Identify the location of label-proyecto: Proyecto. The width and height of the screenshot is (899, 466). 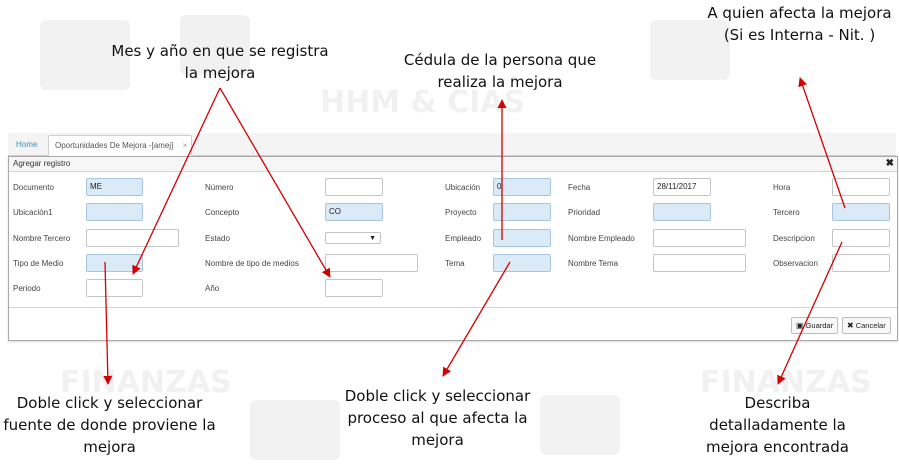
(461, 212).